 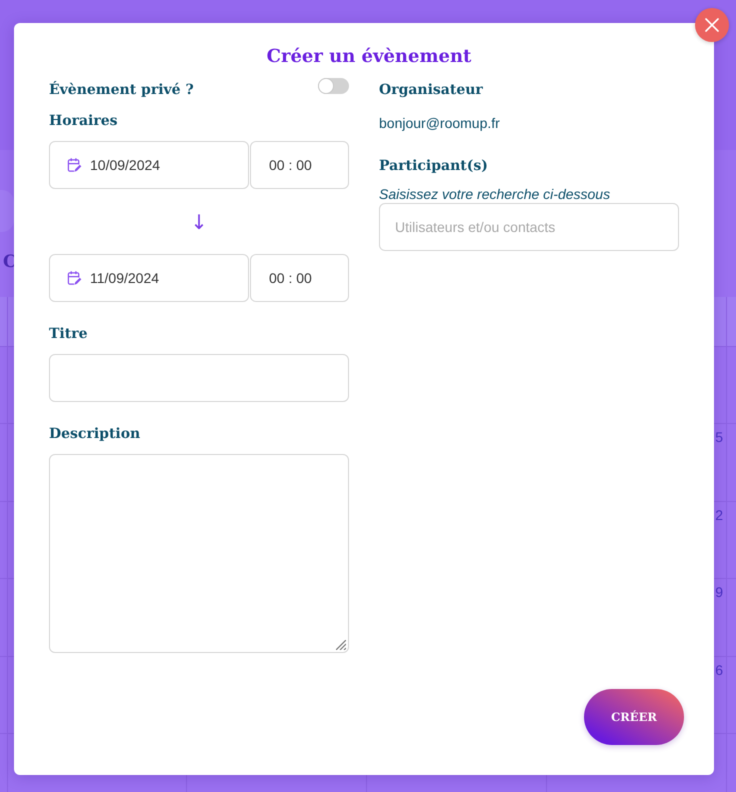 What do you see at coordinates (149, 278) in the screenshot?
I see `date-field: 11/09/2024` at bounding box center [149, 278].